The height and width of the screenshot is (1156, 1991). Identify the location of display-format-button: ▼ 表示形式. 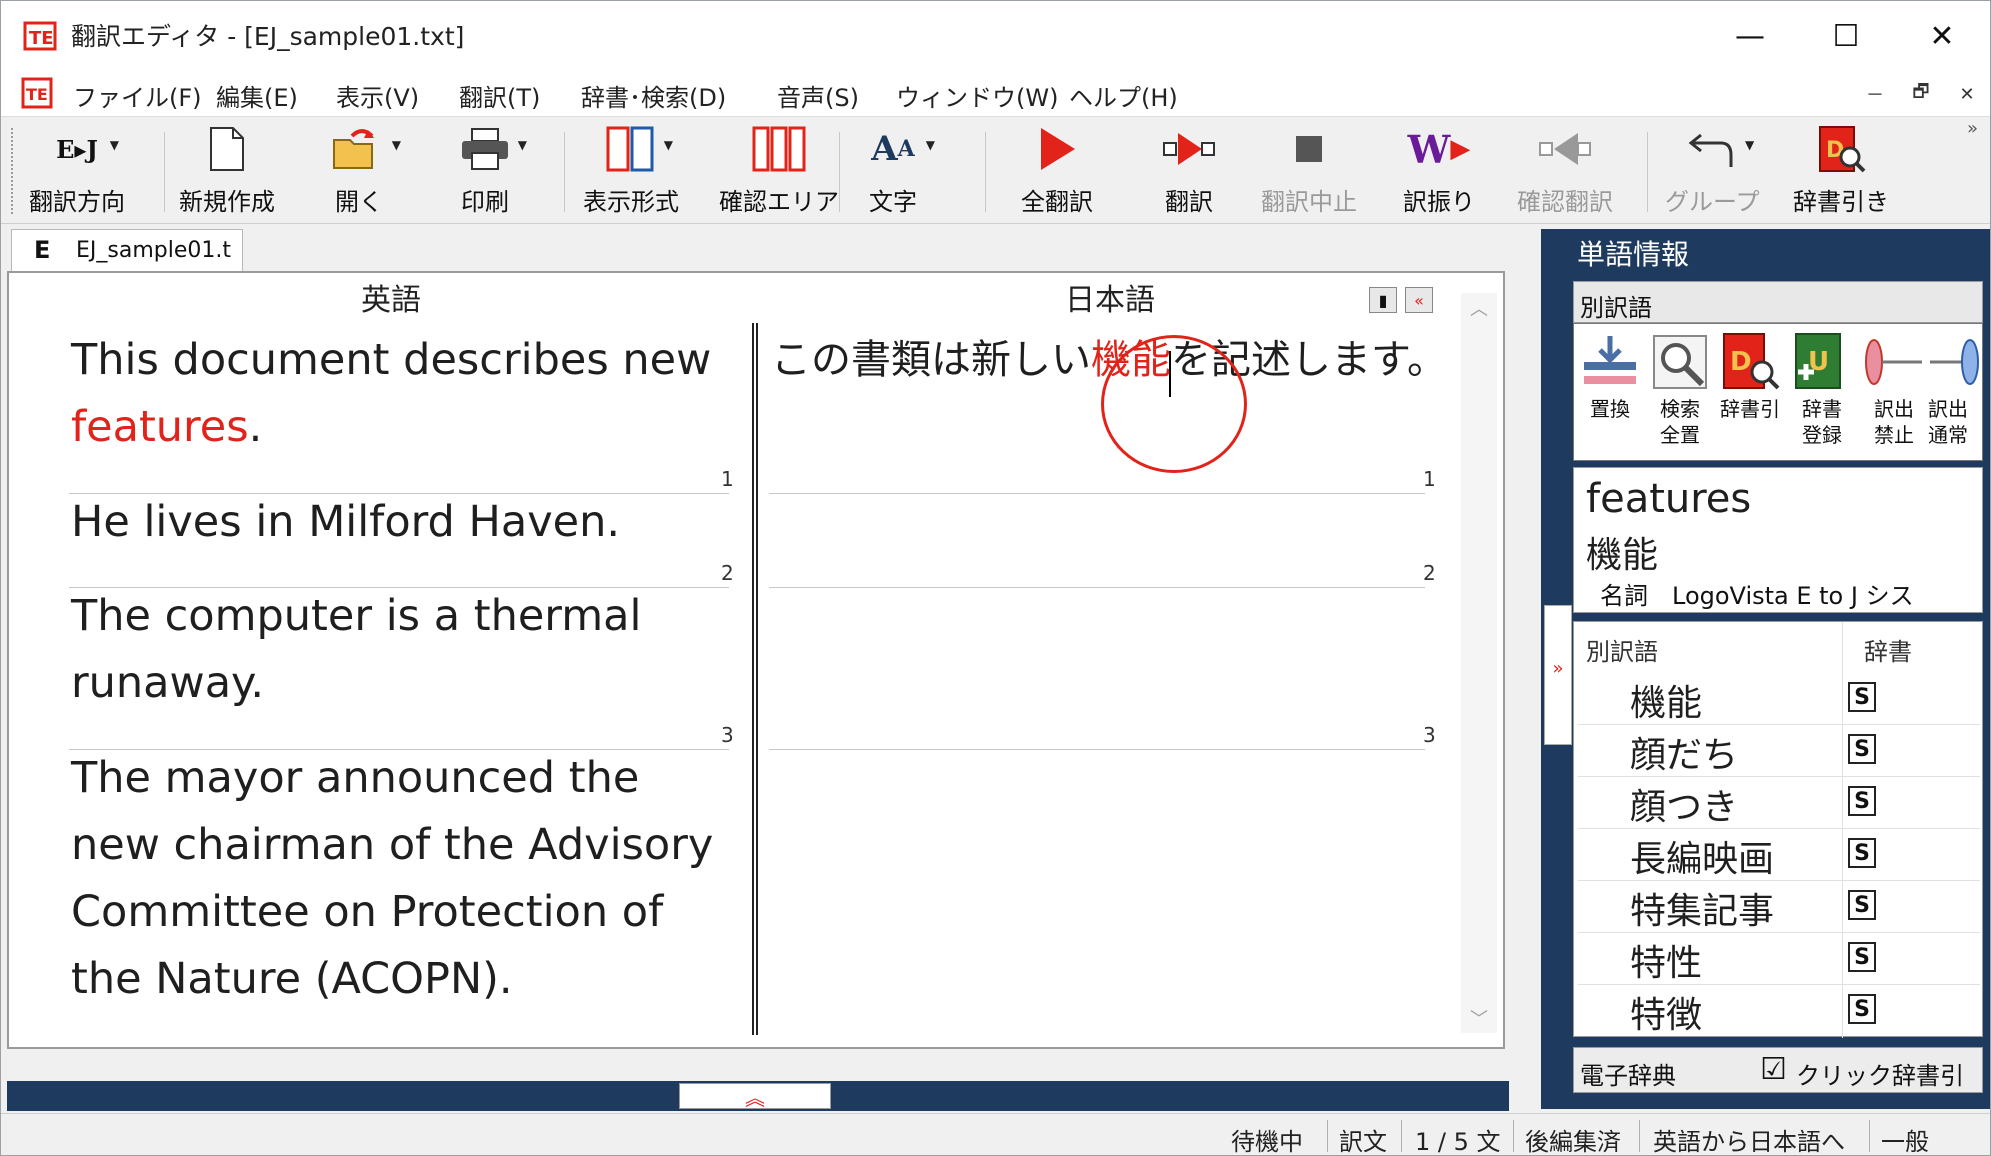
(631, 172).